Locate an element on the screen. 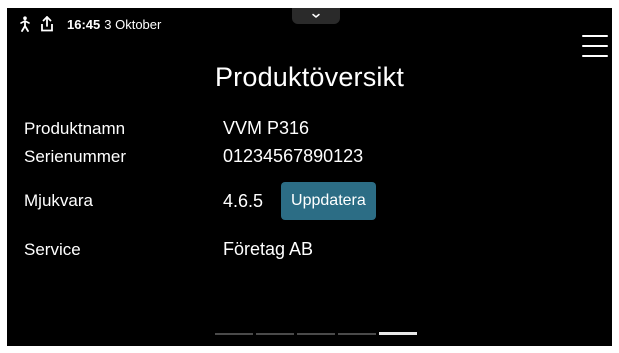  serial-number-label: Serienummer is located at coordinates (75, 156).